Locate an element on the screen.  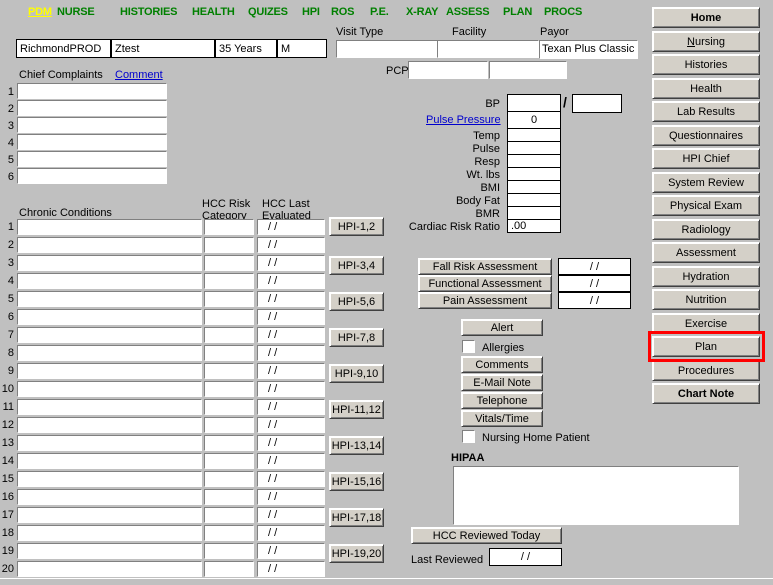
patient-lastname-field: Ztest is located at coordinates (163, 48).